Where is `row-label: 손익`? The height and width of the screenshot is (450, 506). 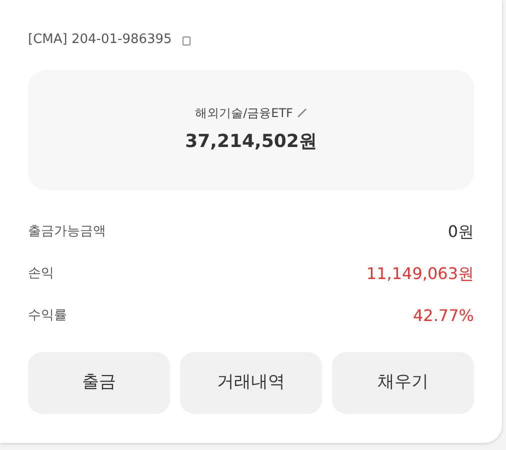 row-label: 손익 is located at coordinates (41, 273).